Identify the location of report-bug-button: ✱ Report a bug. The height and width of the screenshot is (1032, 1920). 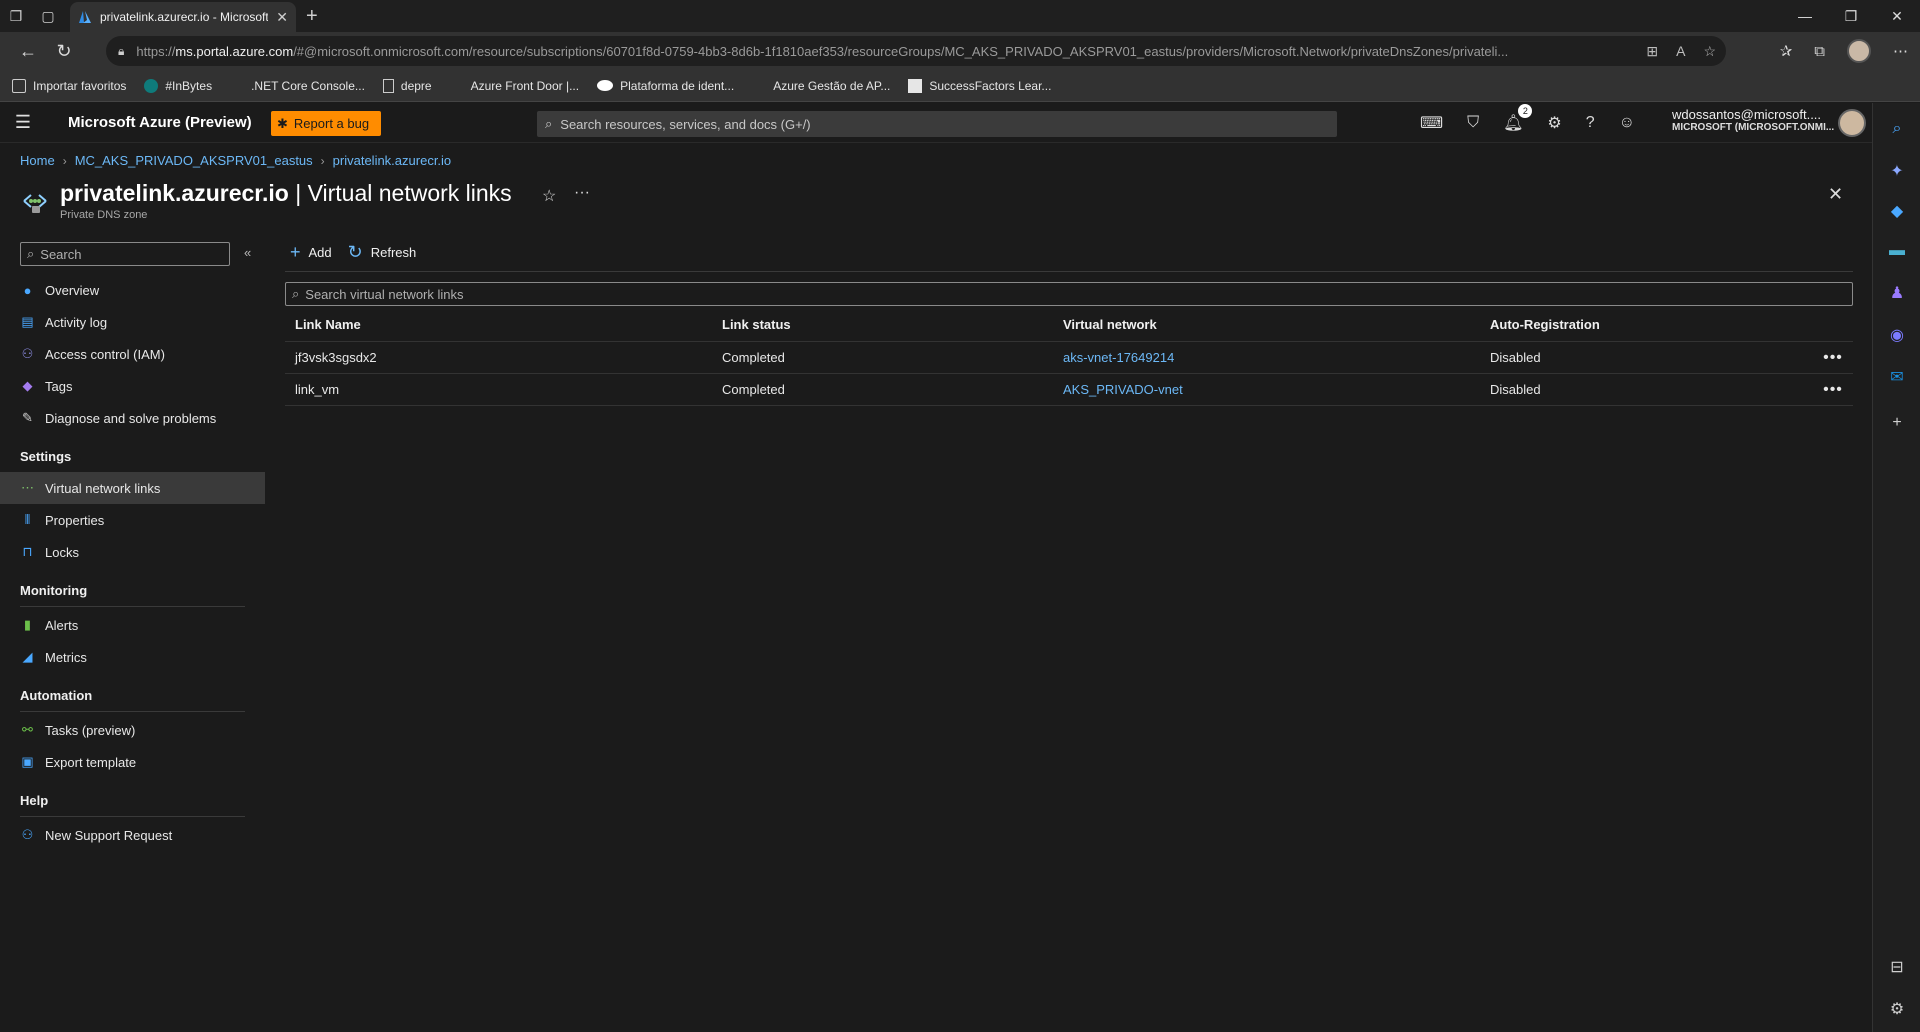
(326, 123).